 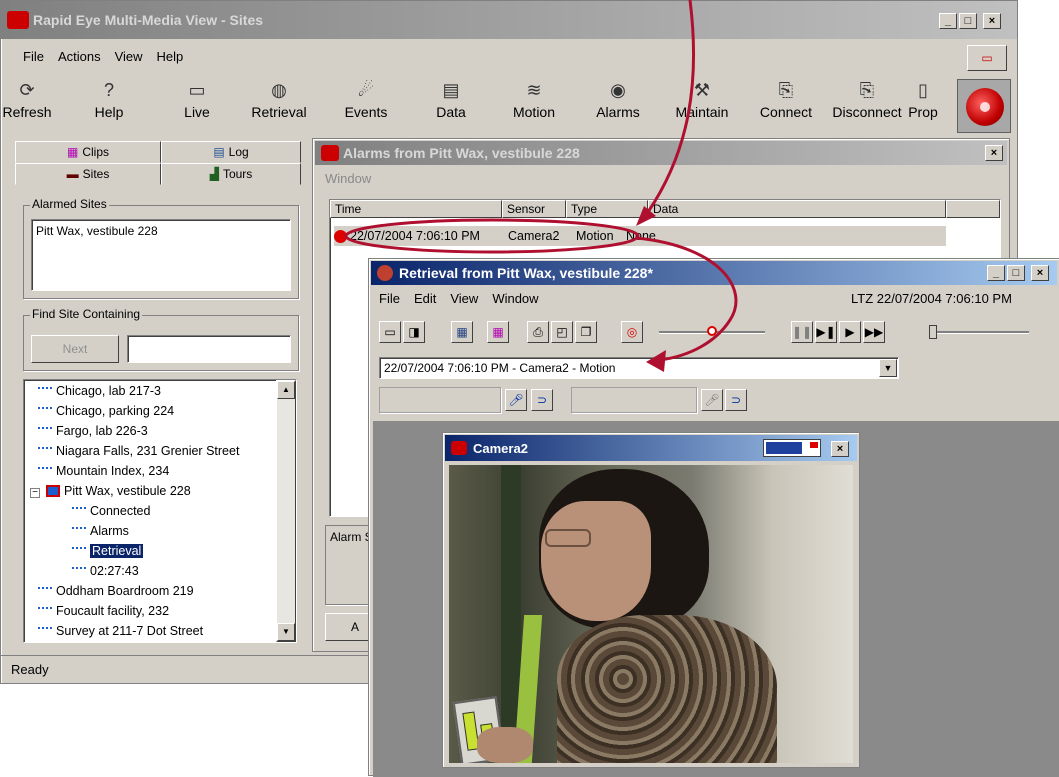 What do you see at coordinates (197, 105) in the screenshot?
I see `toolbar-live-button: ▭ Live` at bounding box center [197, 105].